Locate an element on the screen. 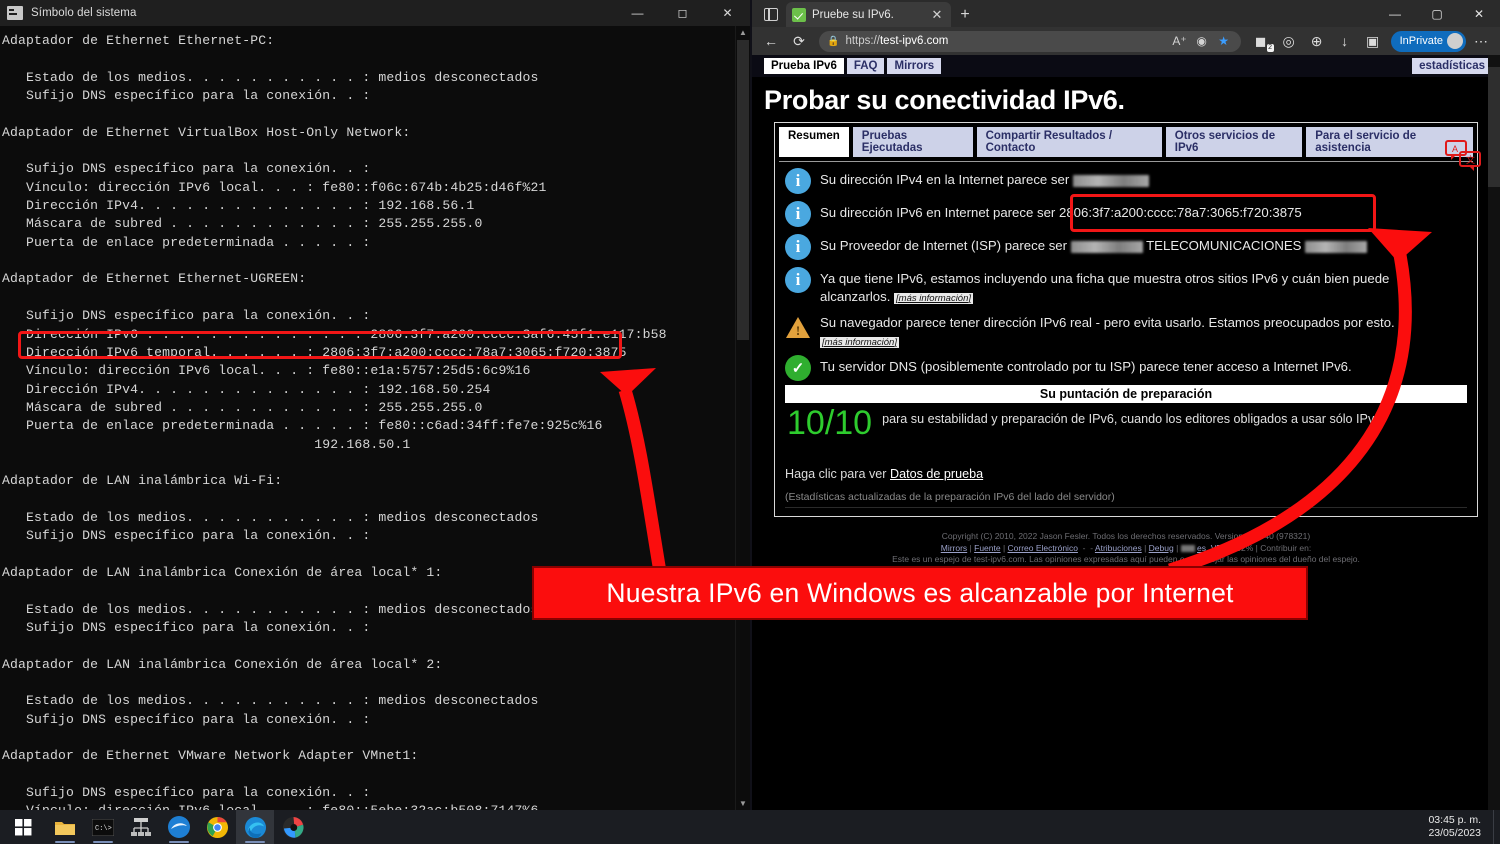  cmd-window-buttons: — ◻ ✕ is located at coordinates (682, 13).